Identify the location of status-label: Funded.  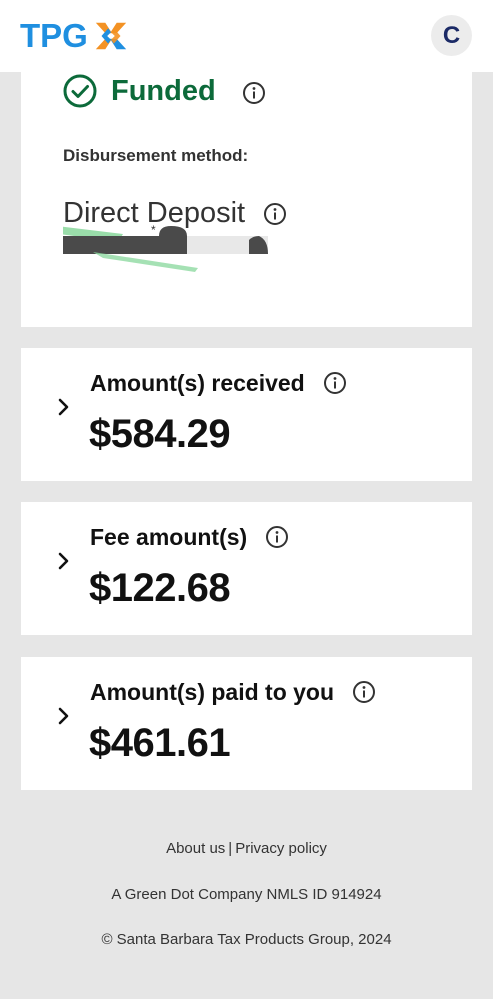
(163, 90).